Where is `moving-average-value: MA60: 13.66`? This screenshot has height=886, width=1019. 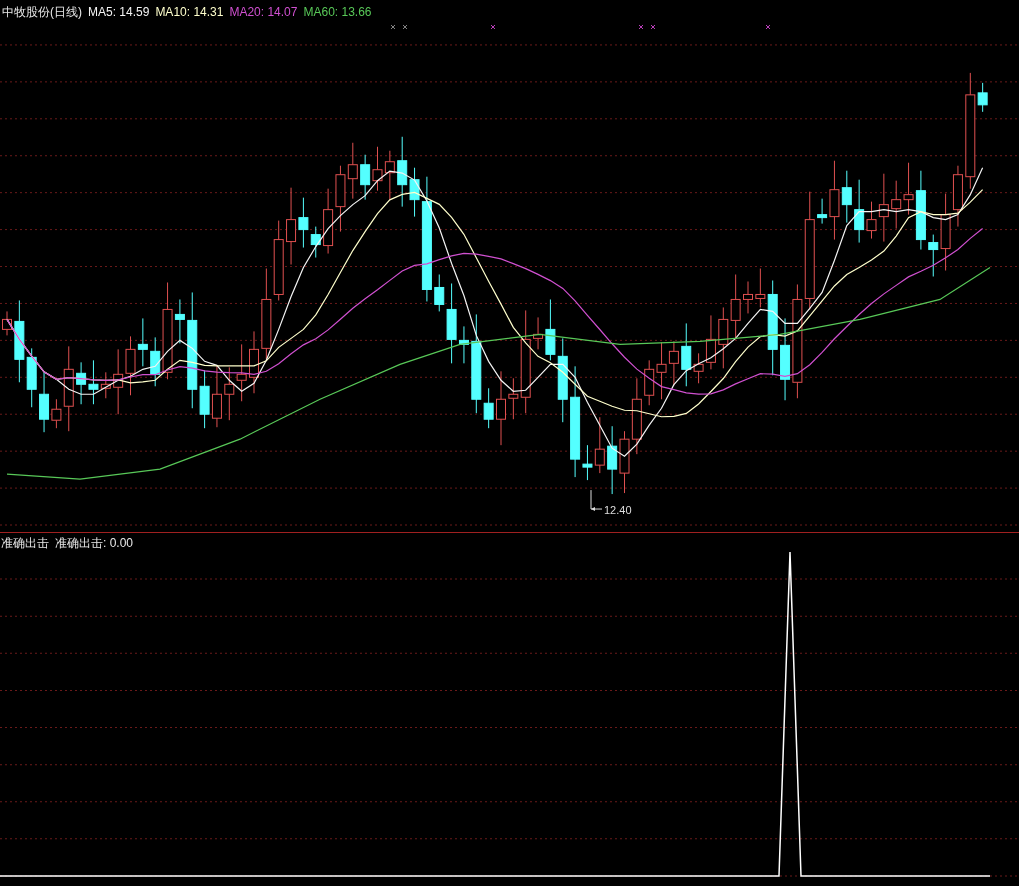
moving-average-value: MA60: 13.66 is located at coordinates (337, 12).